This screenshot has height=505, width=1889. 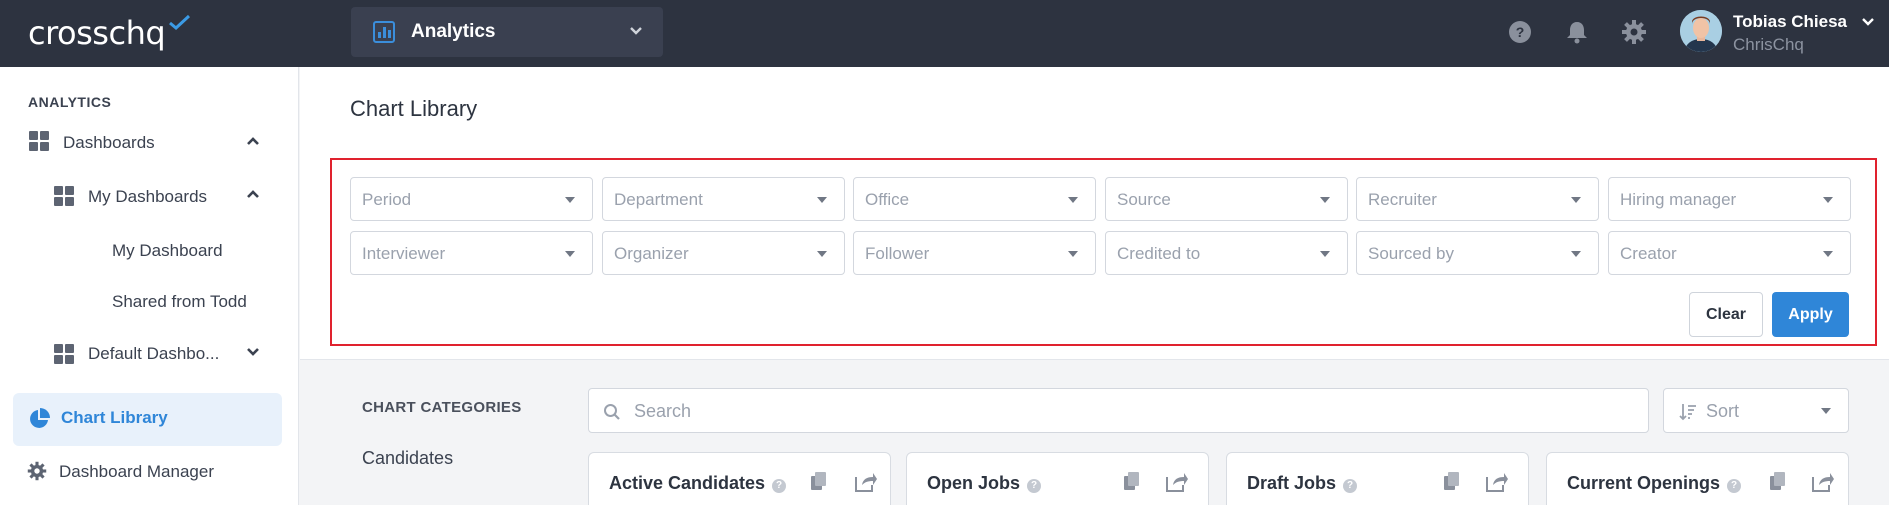 What do you see at coordinates (1756, 410) in the screenshot?
I see `sort-select: Sort` at bounding box center [1756, 410].